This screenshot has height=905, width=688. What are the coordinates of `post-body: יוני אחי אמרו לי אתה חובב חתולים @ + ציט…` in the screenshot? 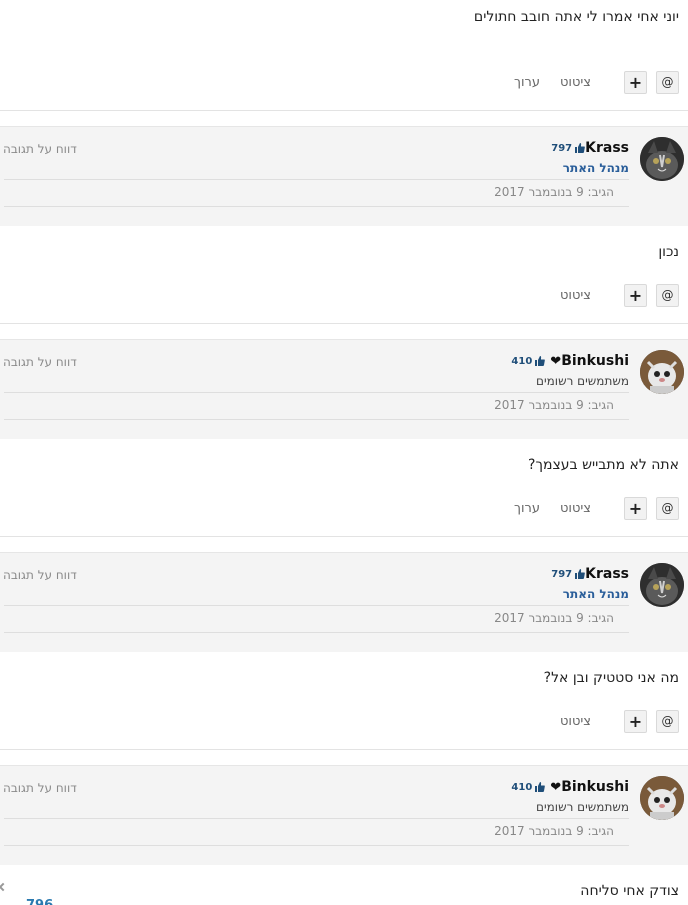 It's located at (344, 55).